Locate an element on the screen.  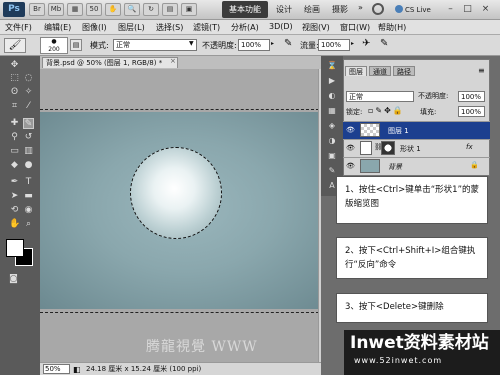
actions-panel-icon: ▶ is located at coordinates (332, 81).